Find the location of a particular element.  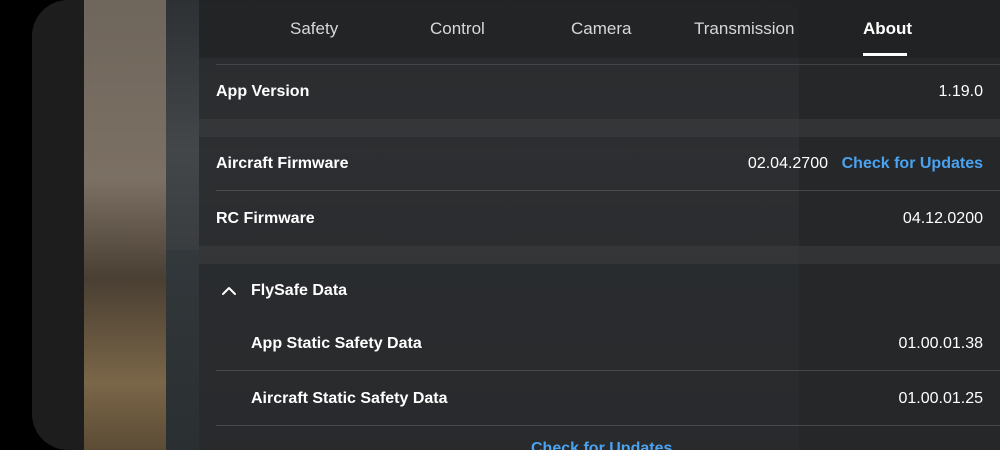

flysafe-check-for-updates-link: Check for Updates is located at coordinates (601, 445).